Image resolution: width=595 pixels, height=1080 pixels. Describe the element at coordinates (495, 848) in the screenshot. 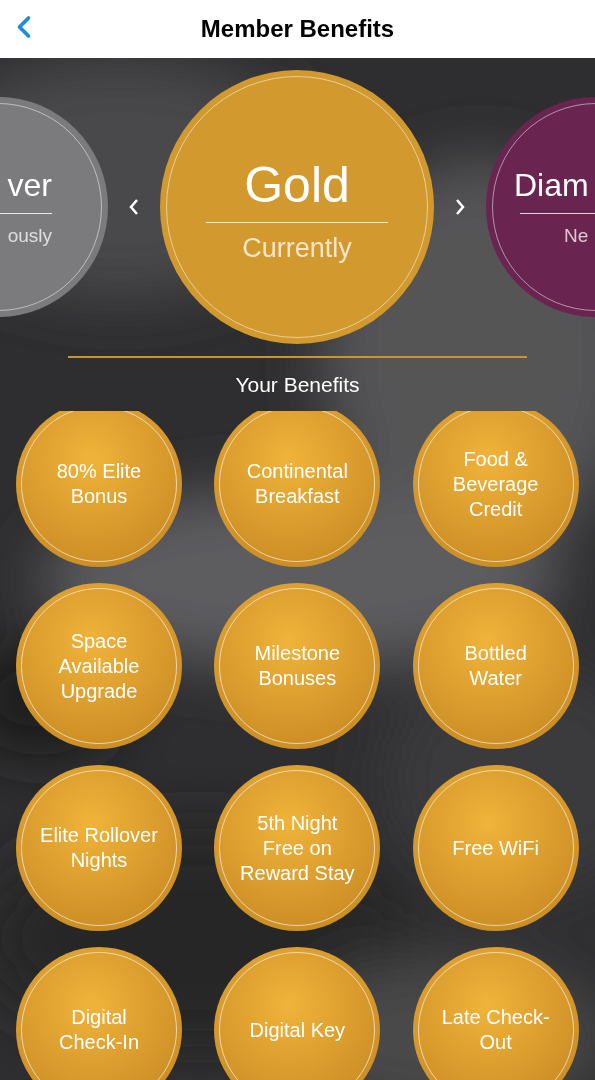

I see `benefit-label: Free WiFi` at that location.